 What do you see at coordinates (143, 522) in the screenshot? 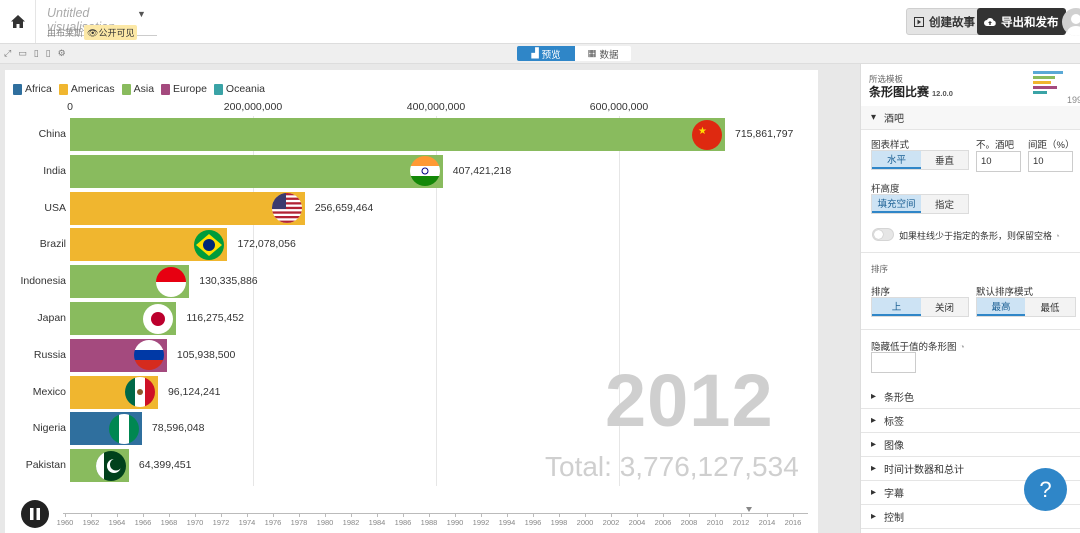
I see `timeline-year-label: 1966` at bounding box center [143, 522].